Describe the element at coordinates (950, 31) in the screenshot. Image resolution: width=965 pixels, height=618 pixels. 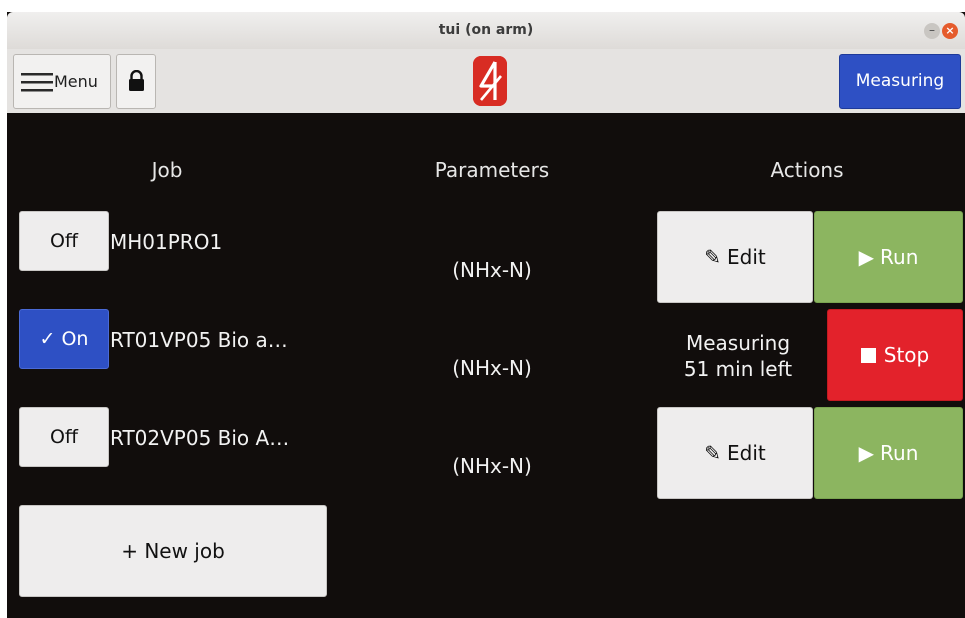
I see `close-icon: ×` at that location.